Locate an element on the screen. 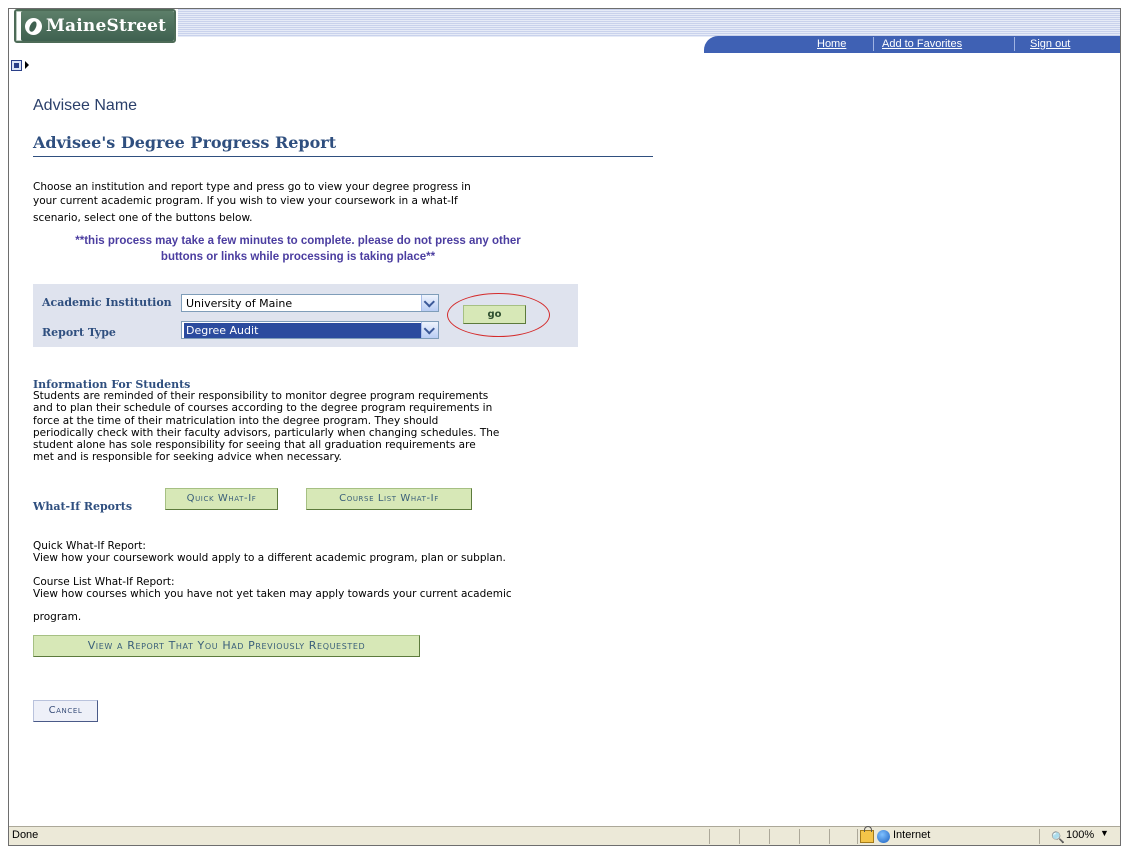 The height and width of the screenshot is (848, 1130). zoom-level: 100% is located at coordinates (1080, 835).